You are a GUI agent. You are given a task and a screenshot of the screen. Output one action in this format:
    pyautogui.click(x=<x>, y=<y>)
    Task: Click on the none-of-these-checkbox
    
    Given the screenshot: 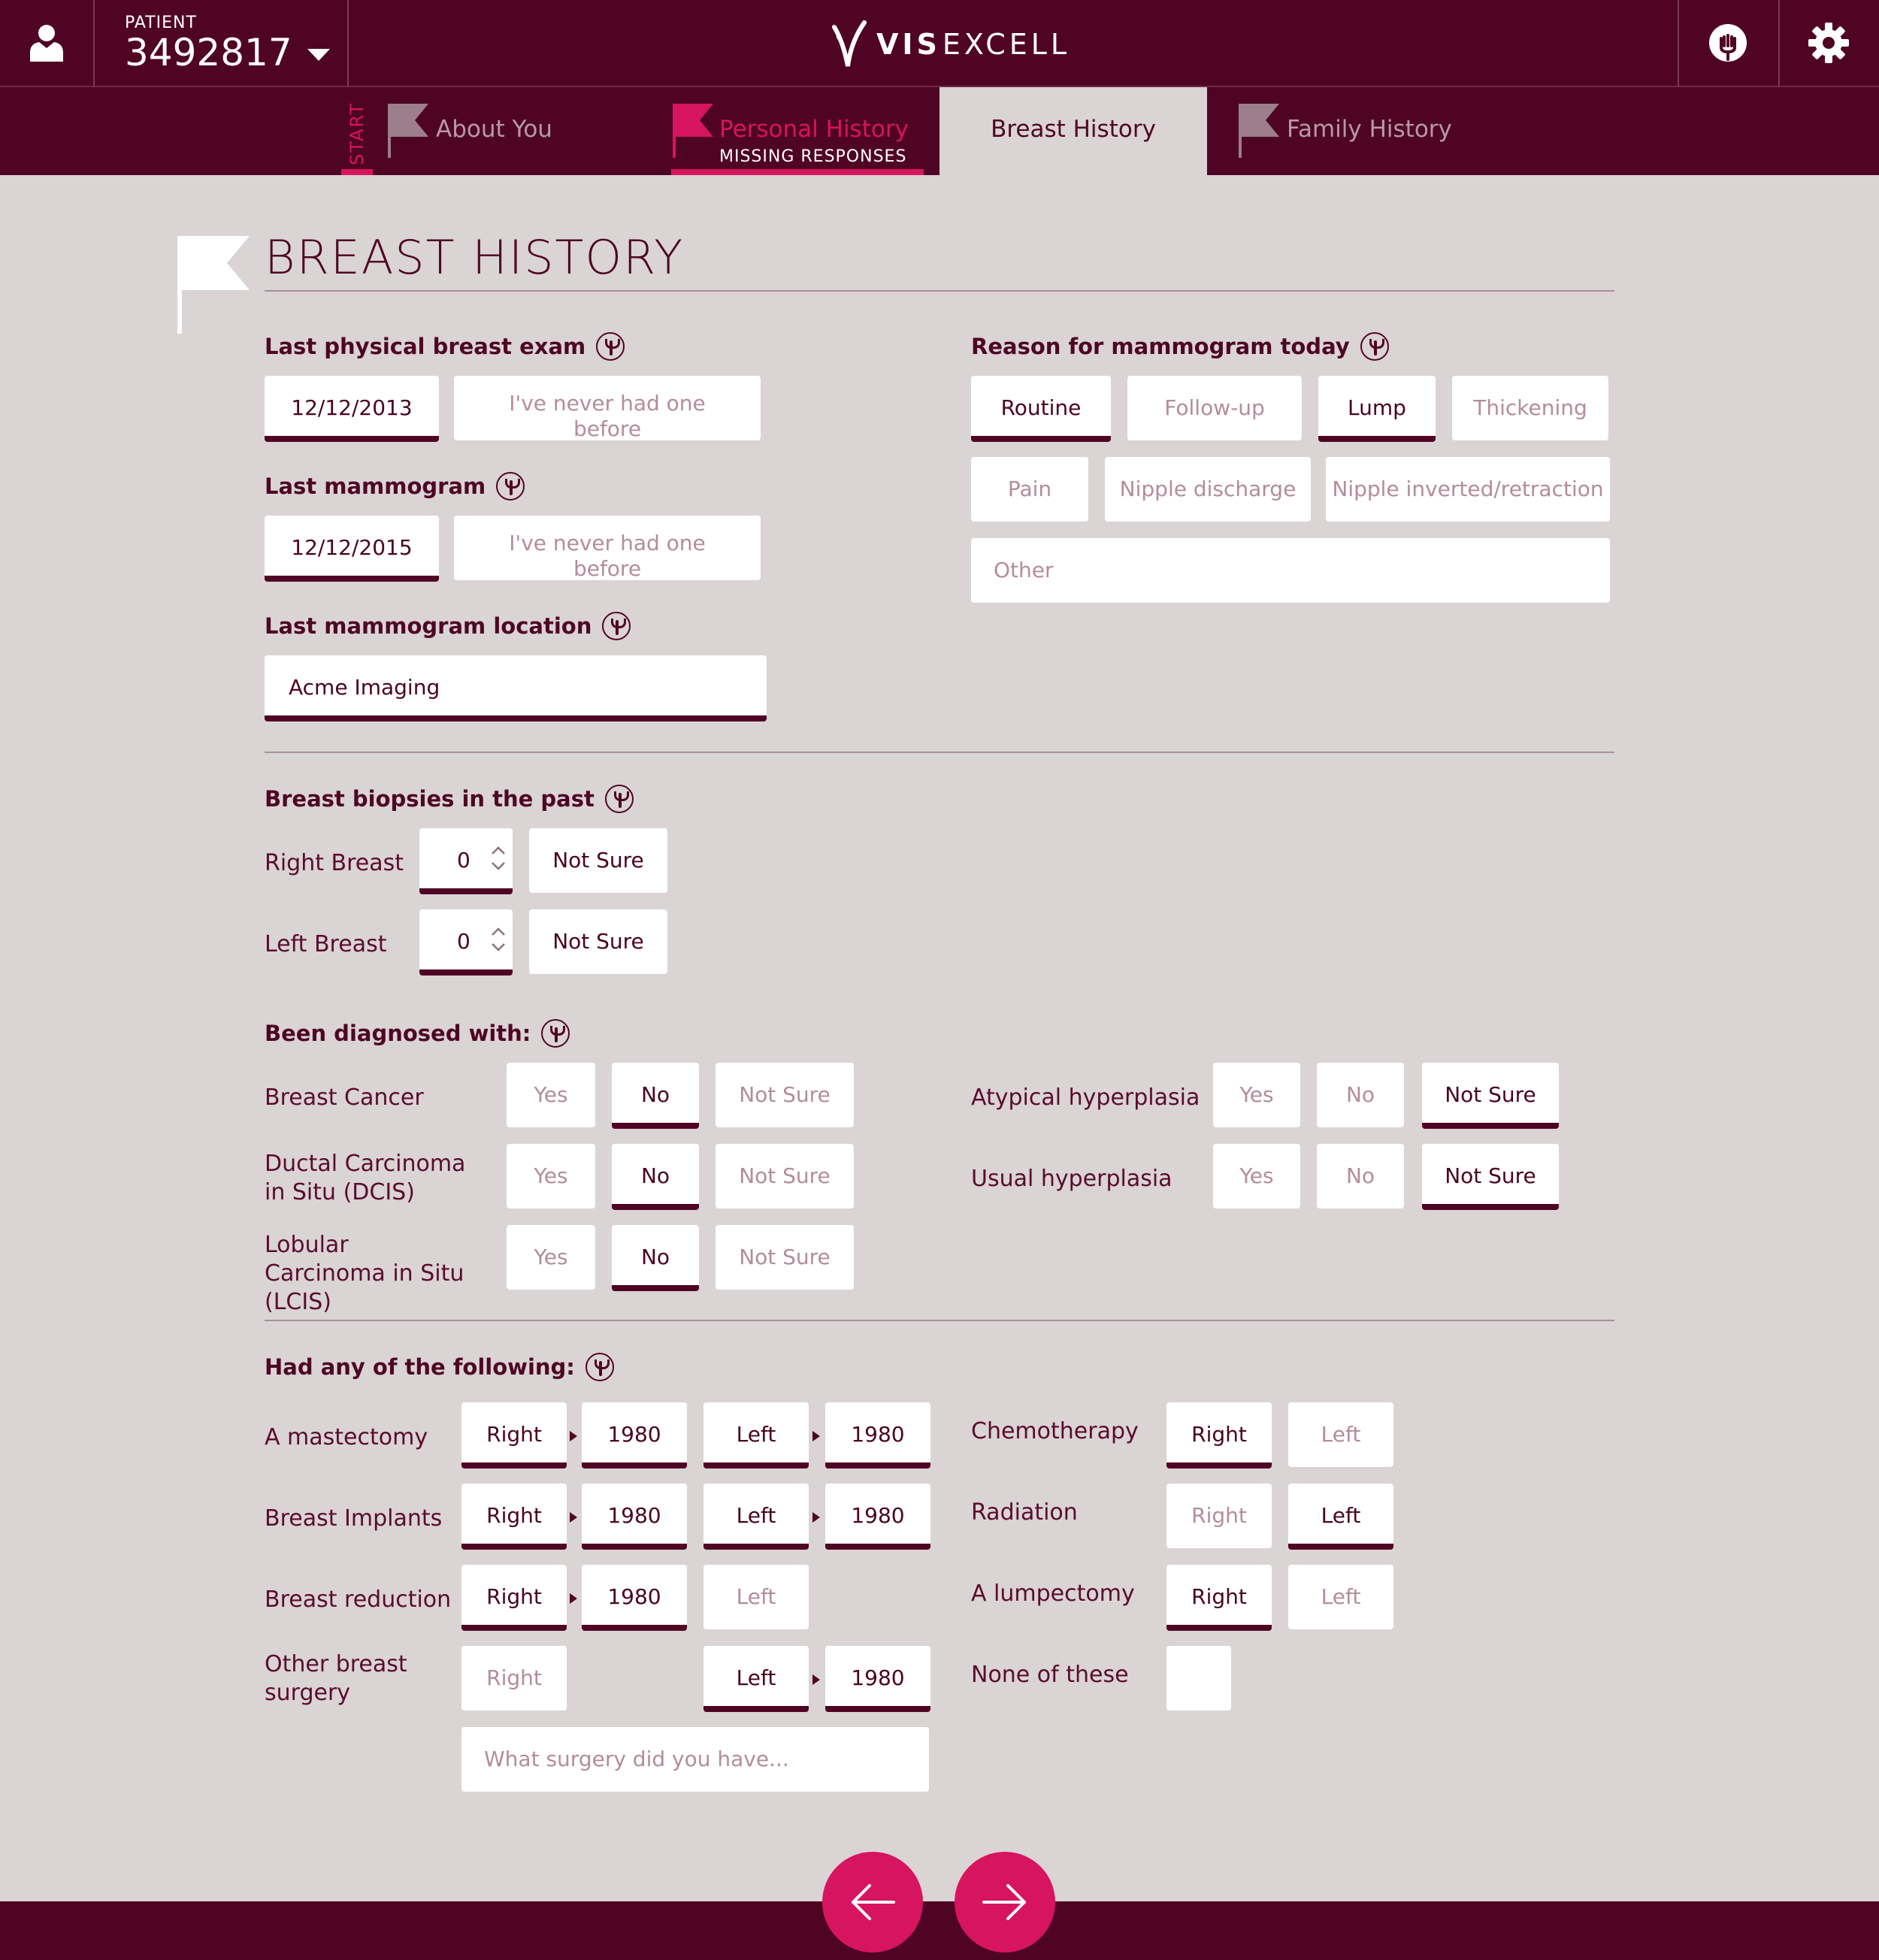 What is the action you would take?
    pyautogui.click(x=1199, y=1678)
    